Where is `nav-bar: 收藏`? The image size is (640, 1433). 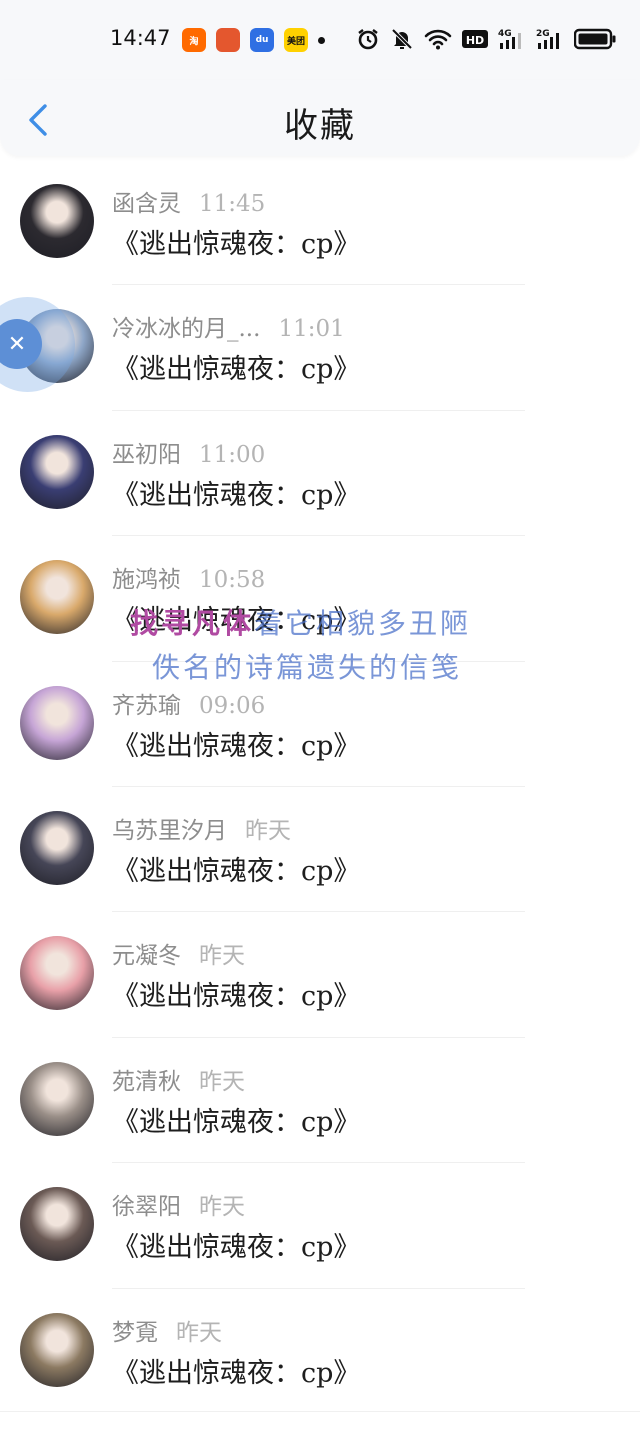 nav-bar: 收藏 is located at coordinates (320, 118).